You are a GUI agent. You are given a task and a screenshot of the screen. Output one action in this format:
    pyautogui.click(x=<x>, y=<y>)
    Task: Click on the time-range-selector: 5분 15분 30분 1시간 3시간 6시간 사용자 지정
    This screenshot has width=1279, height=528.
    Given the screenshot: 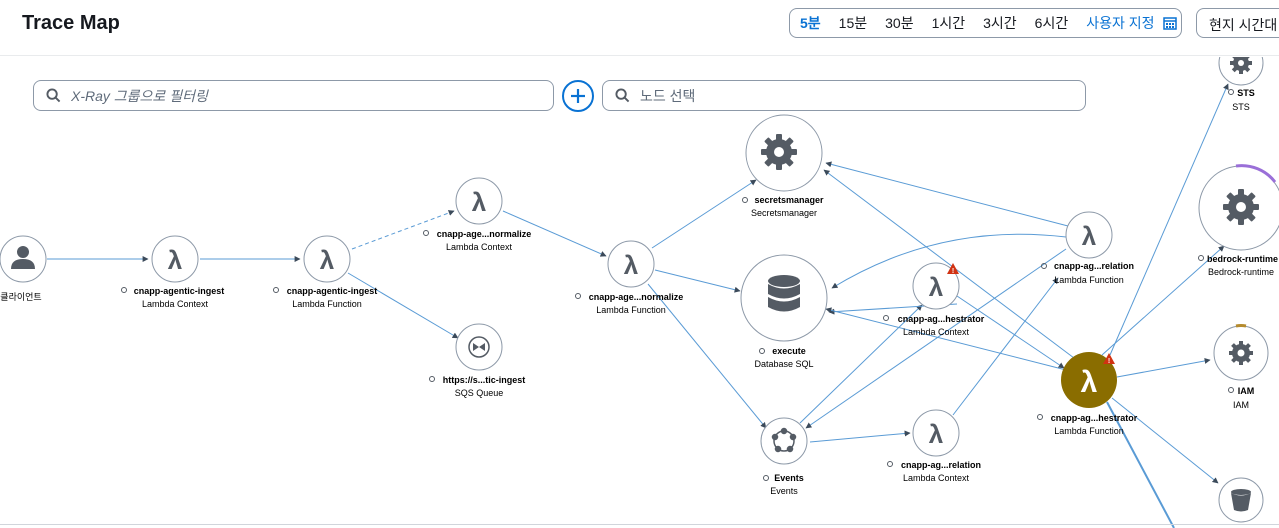 What is the action you would take?
    pyautogui.click(x=985, y=23)
    